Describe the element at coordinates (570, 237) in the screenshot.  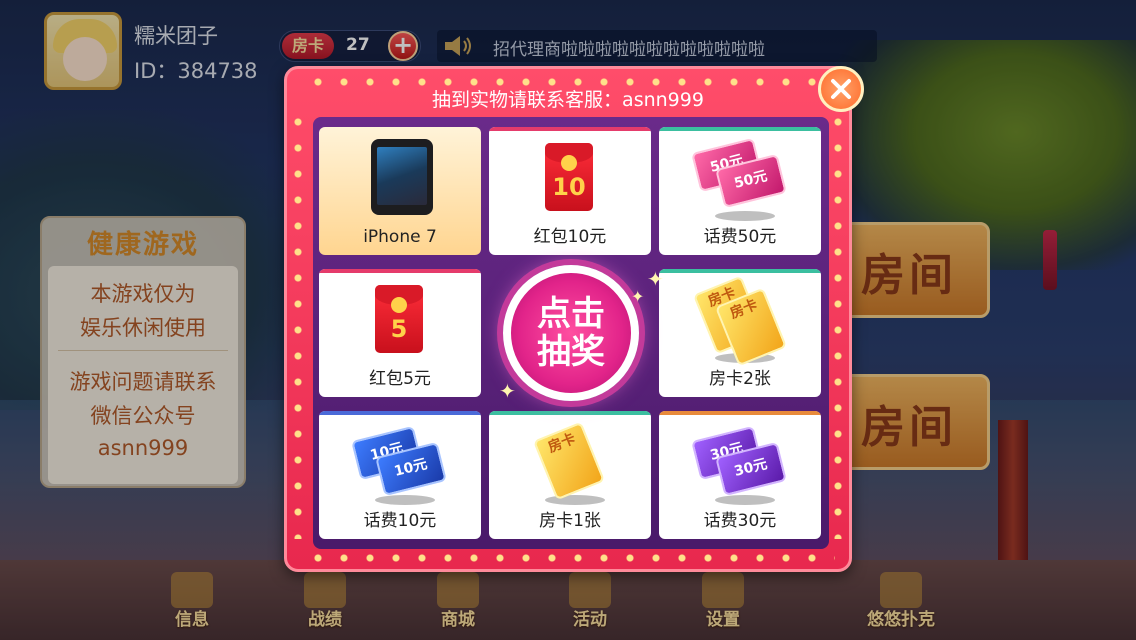
I see `prize-label: 红包10元` at that location.